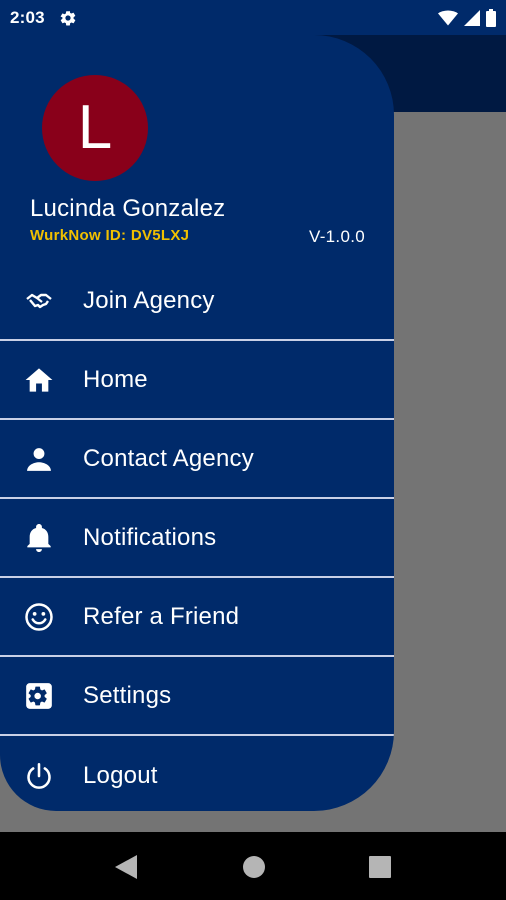 This screenshot has width=506, height=900. What do you see at coordinates (39, 380) in the screenshot?
I see `home-icon` at bounding box center [39, 380].